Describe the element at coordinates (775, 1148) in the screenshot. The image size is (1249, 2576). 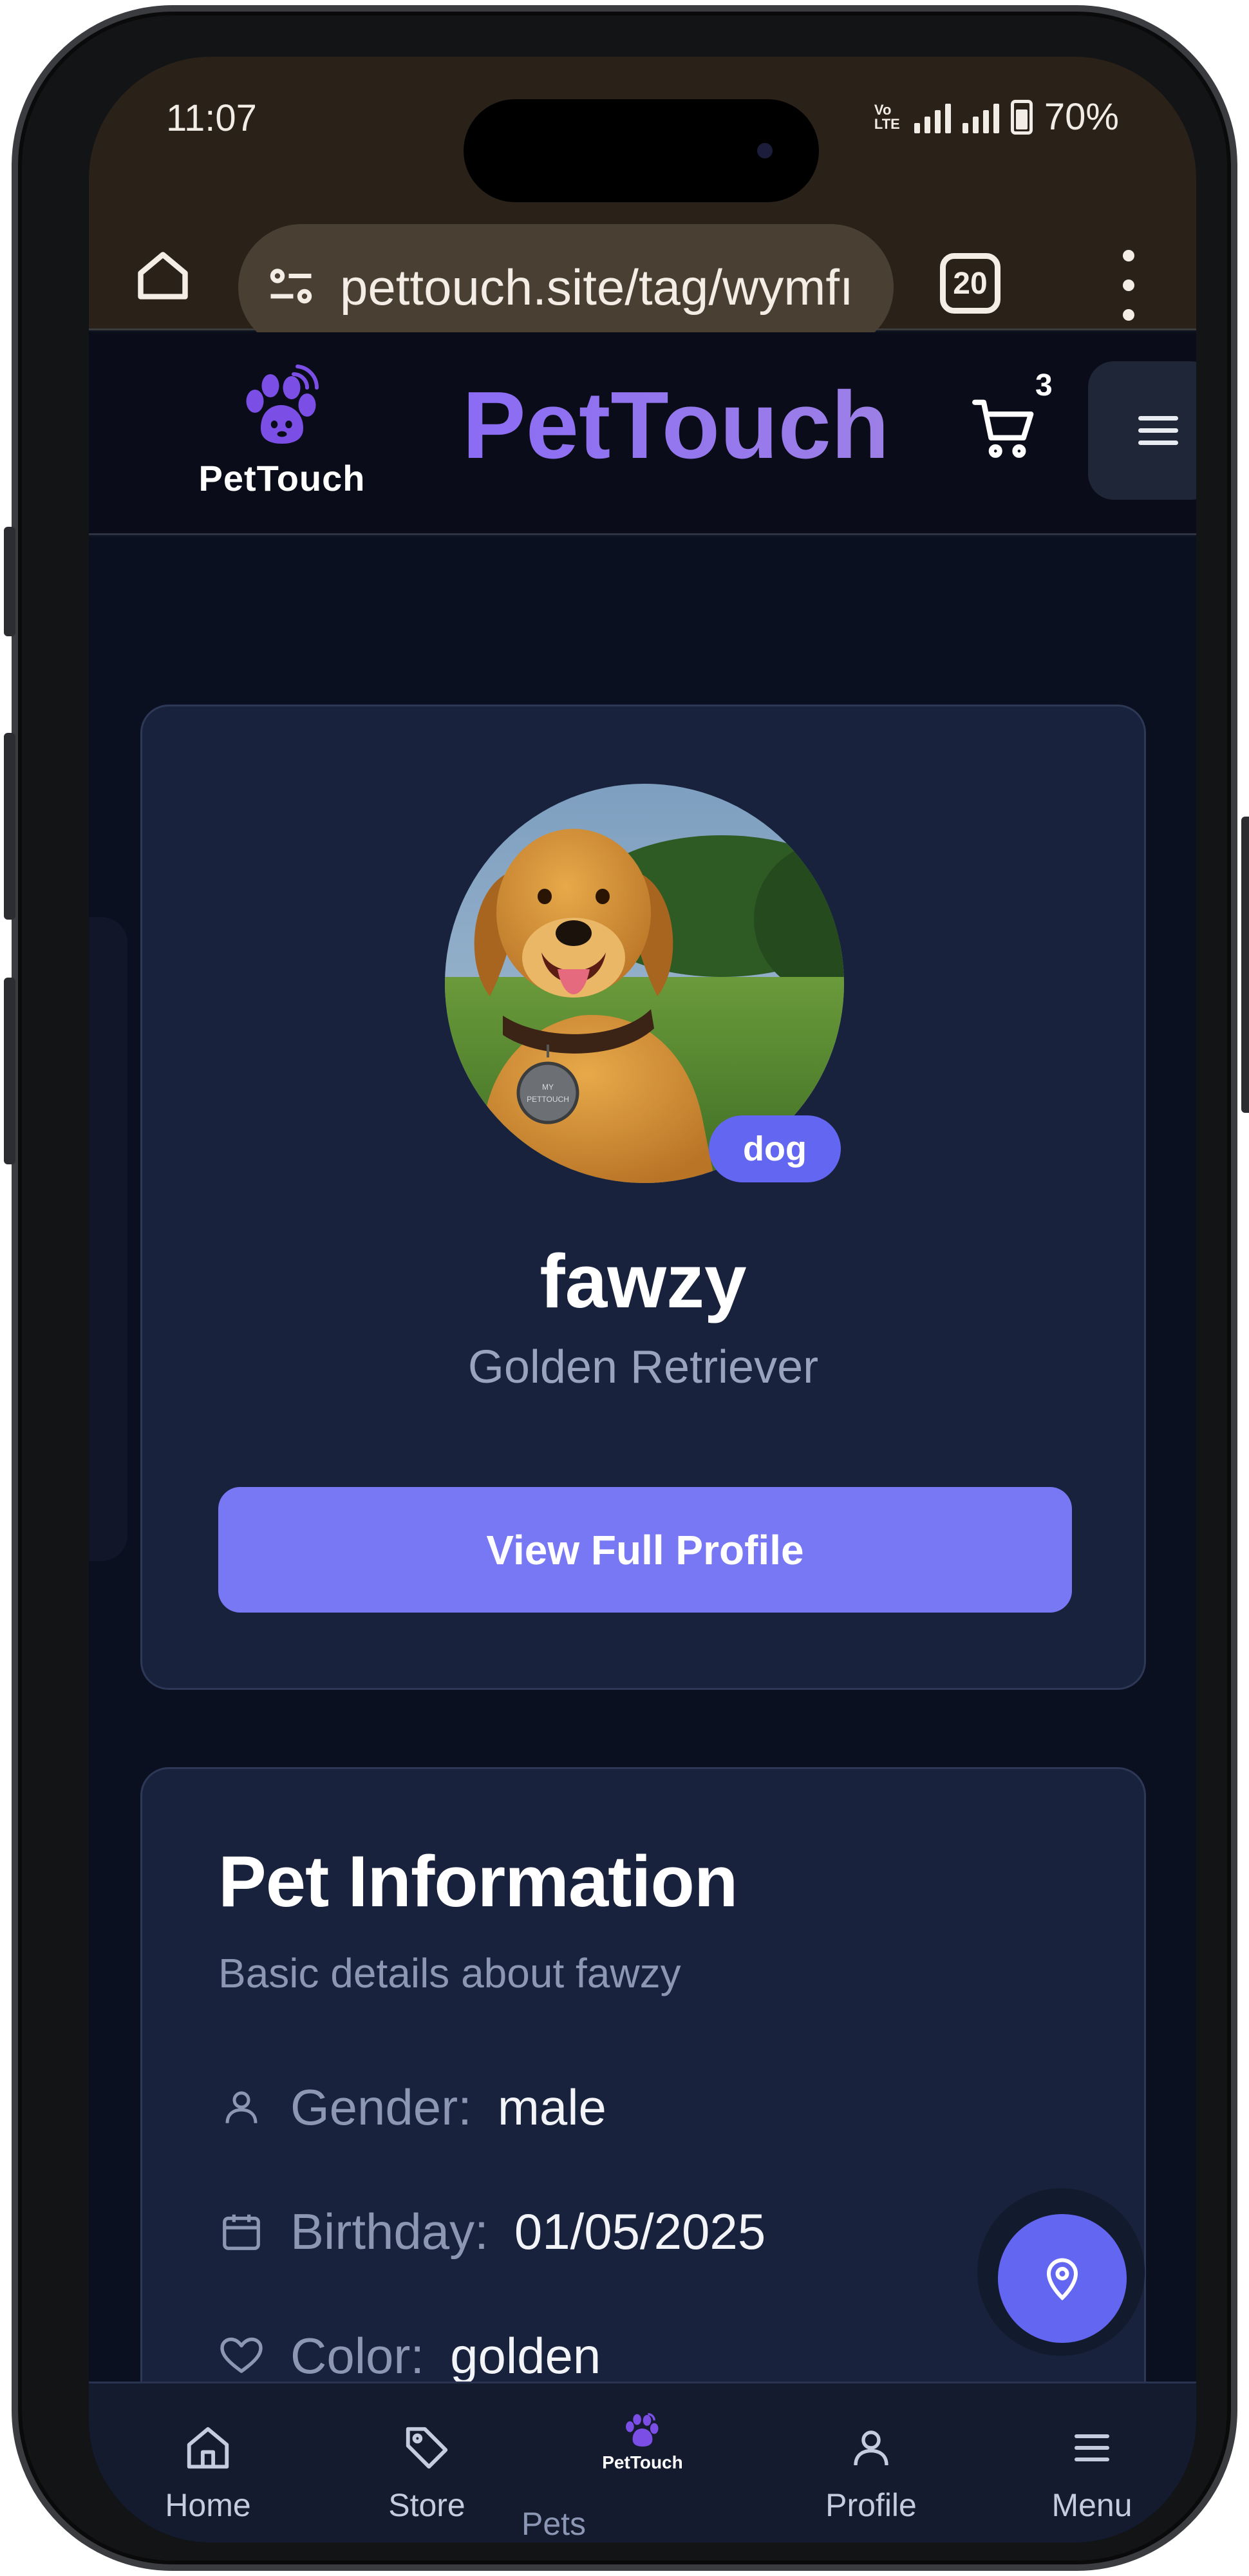
I see `species-badge: dog` at that location.